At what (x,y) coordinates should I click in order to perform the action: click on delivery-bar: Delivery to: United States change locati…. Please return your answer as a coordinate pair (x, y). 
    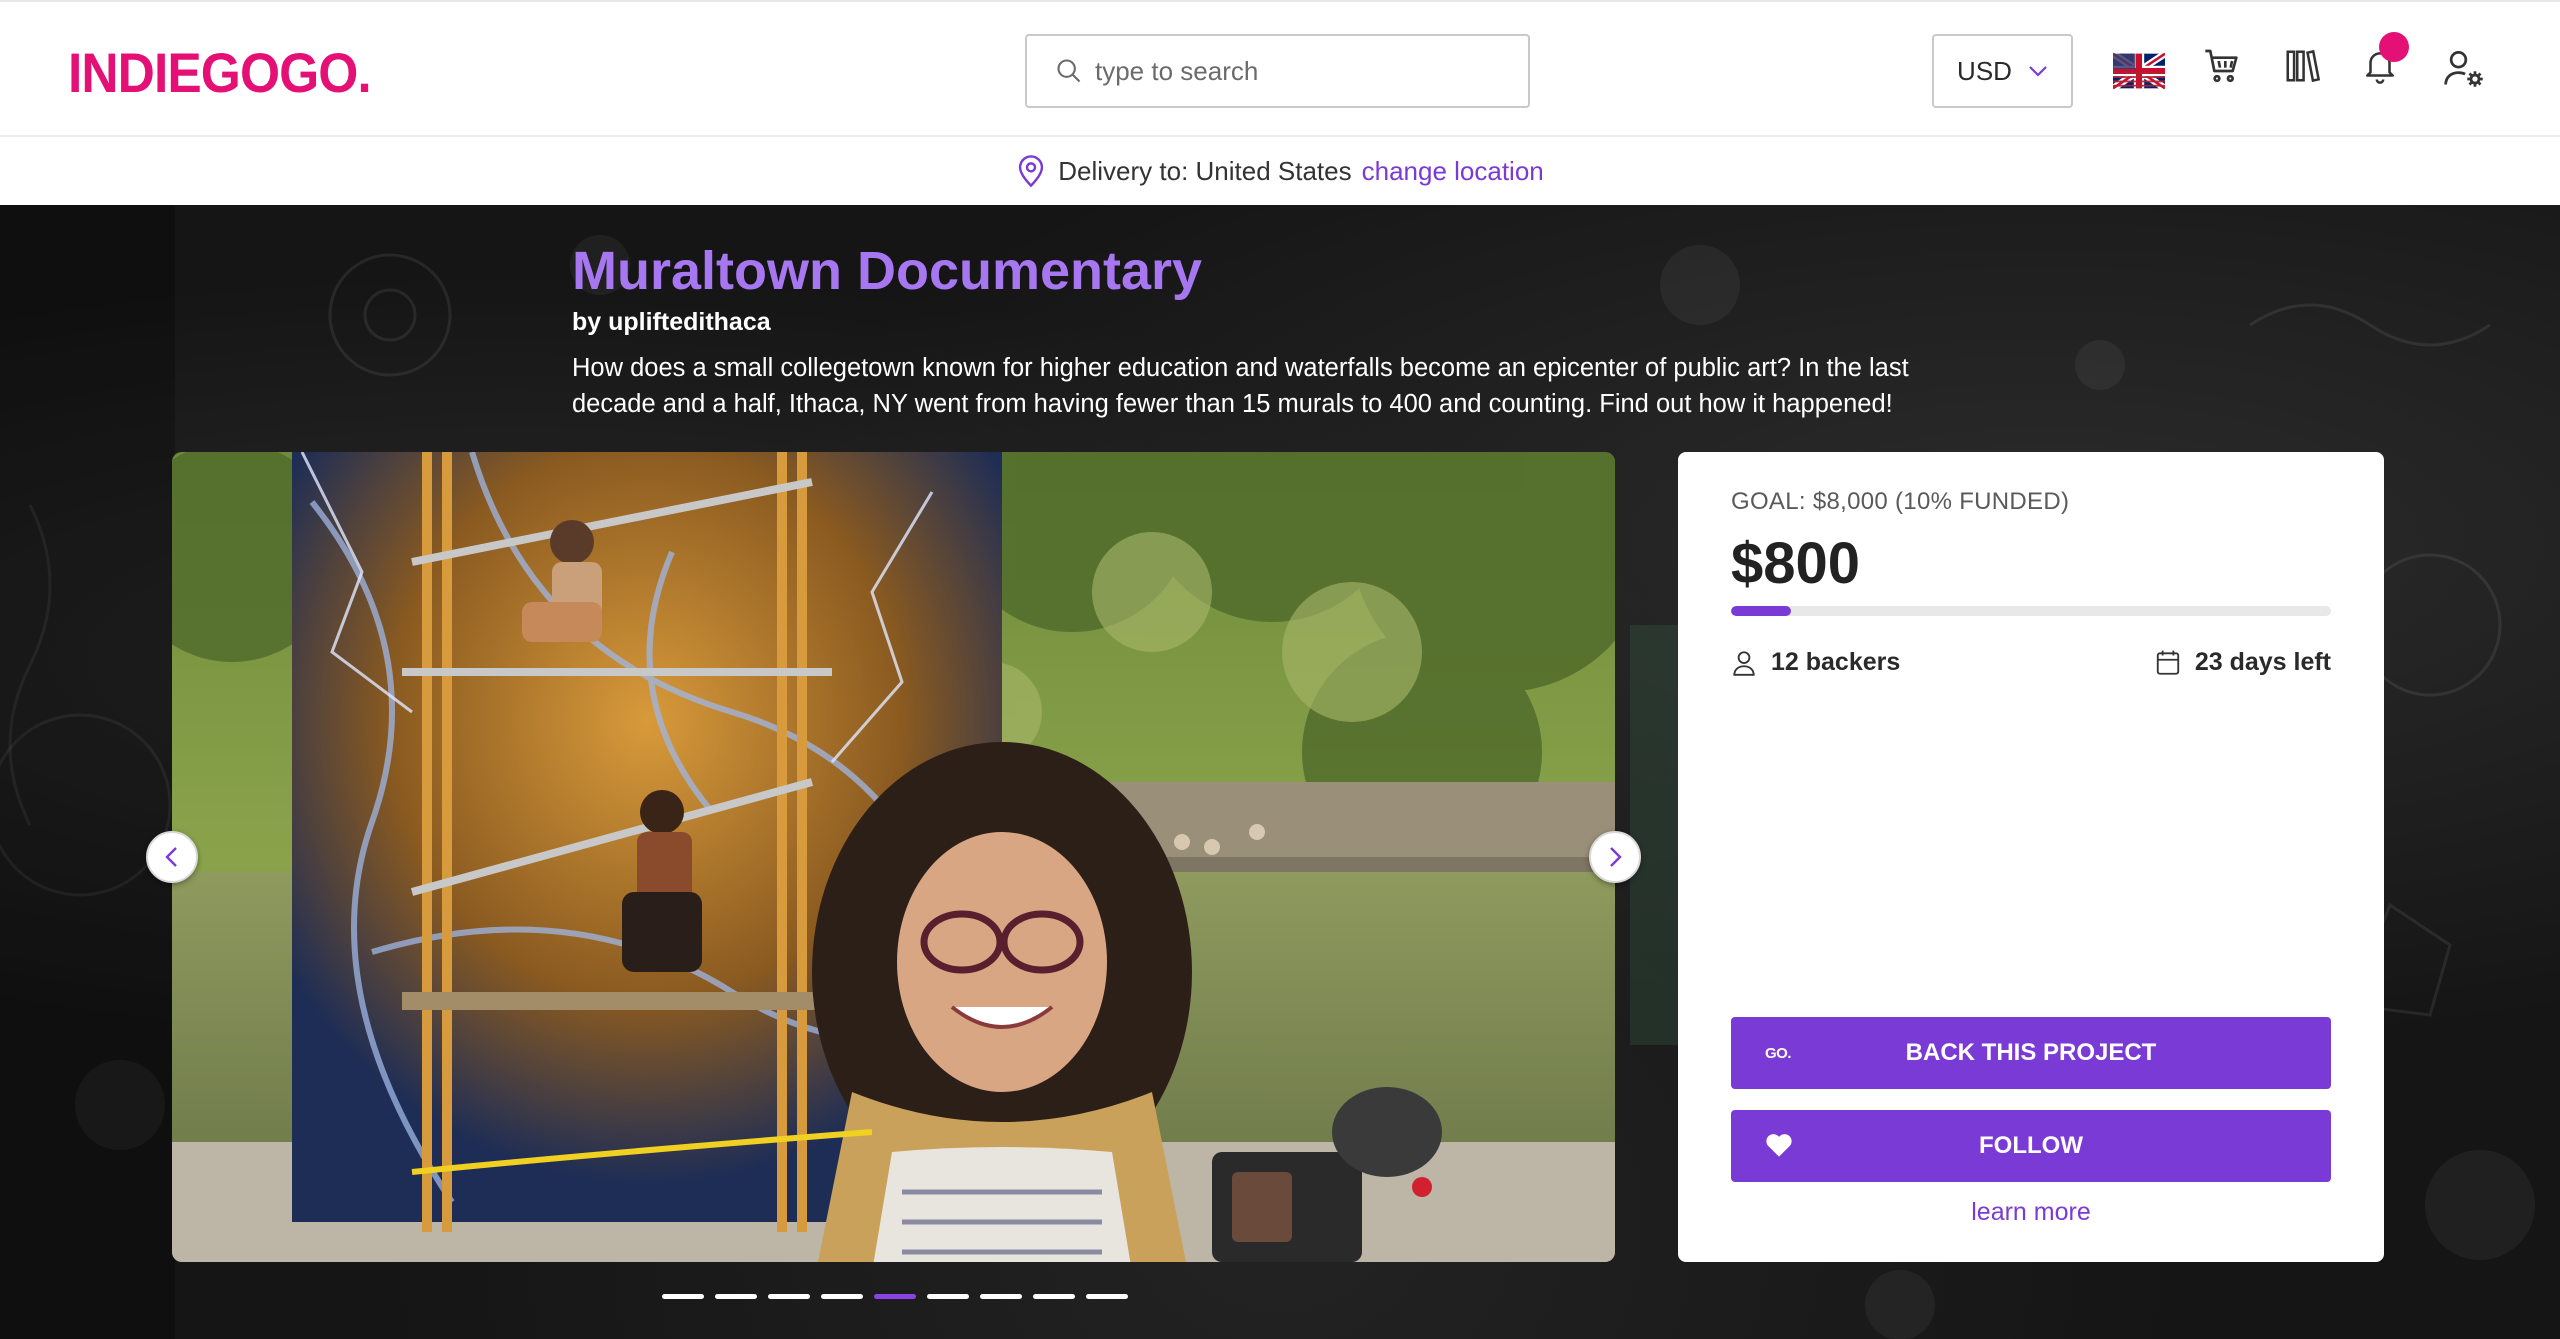
    Looking at the image, I should click on (1280, 171).